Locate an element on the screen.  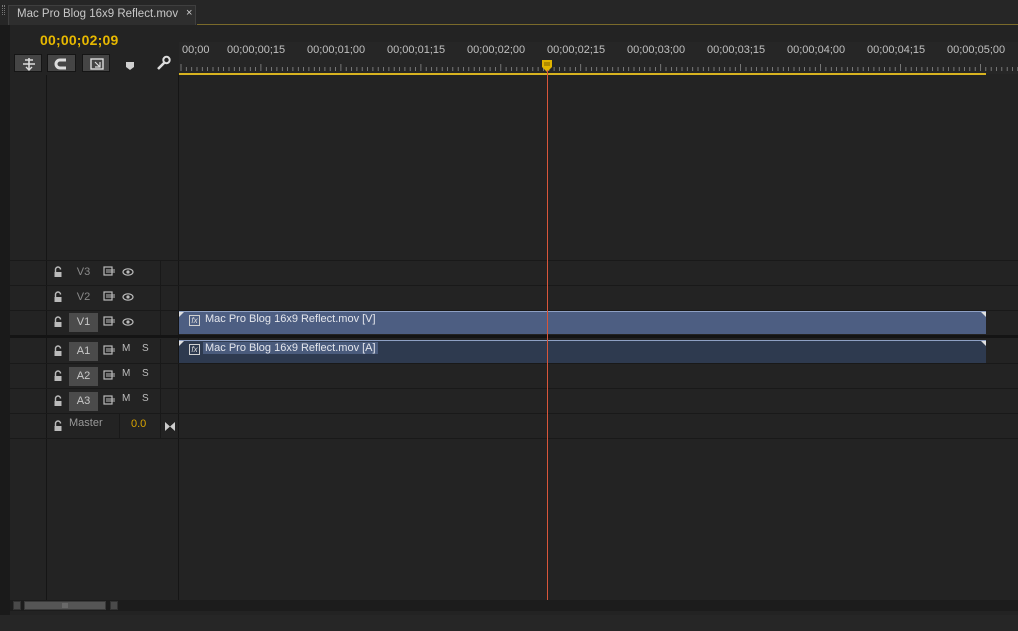
linked-selection-icon is located at coordinates (96, 63).